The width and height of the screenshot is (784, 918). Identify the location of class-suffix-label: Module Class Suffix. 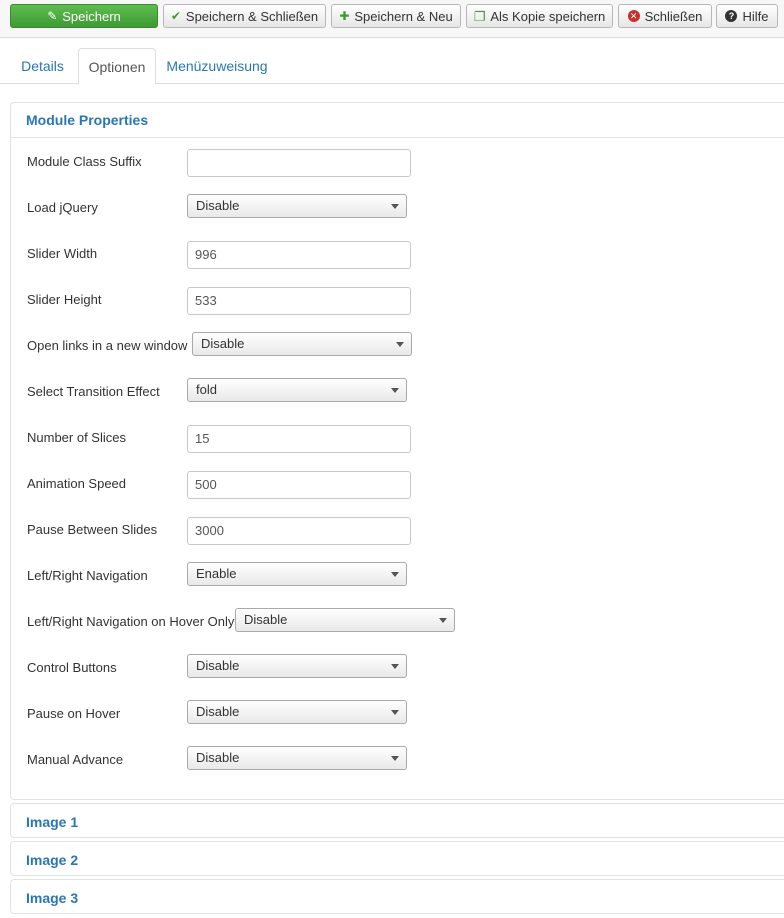
(84, 161).